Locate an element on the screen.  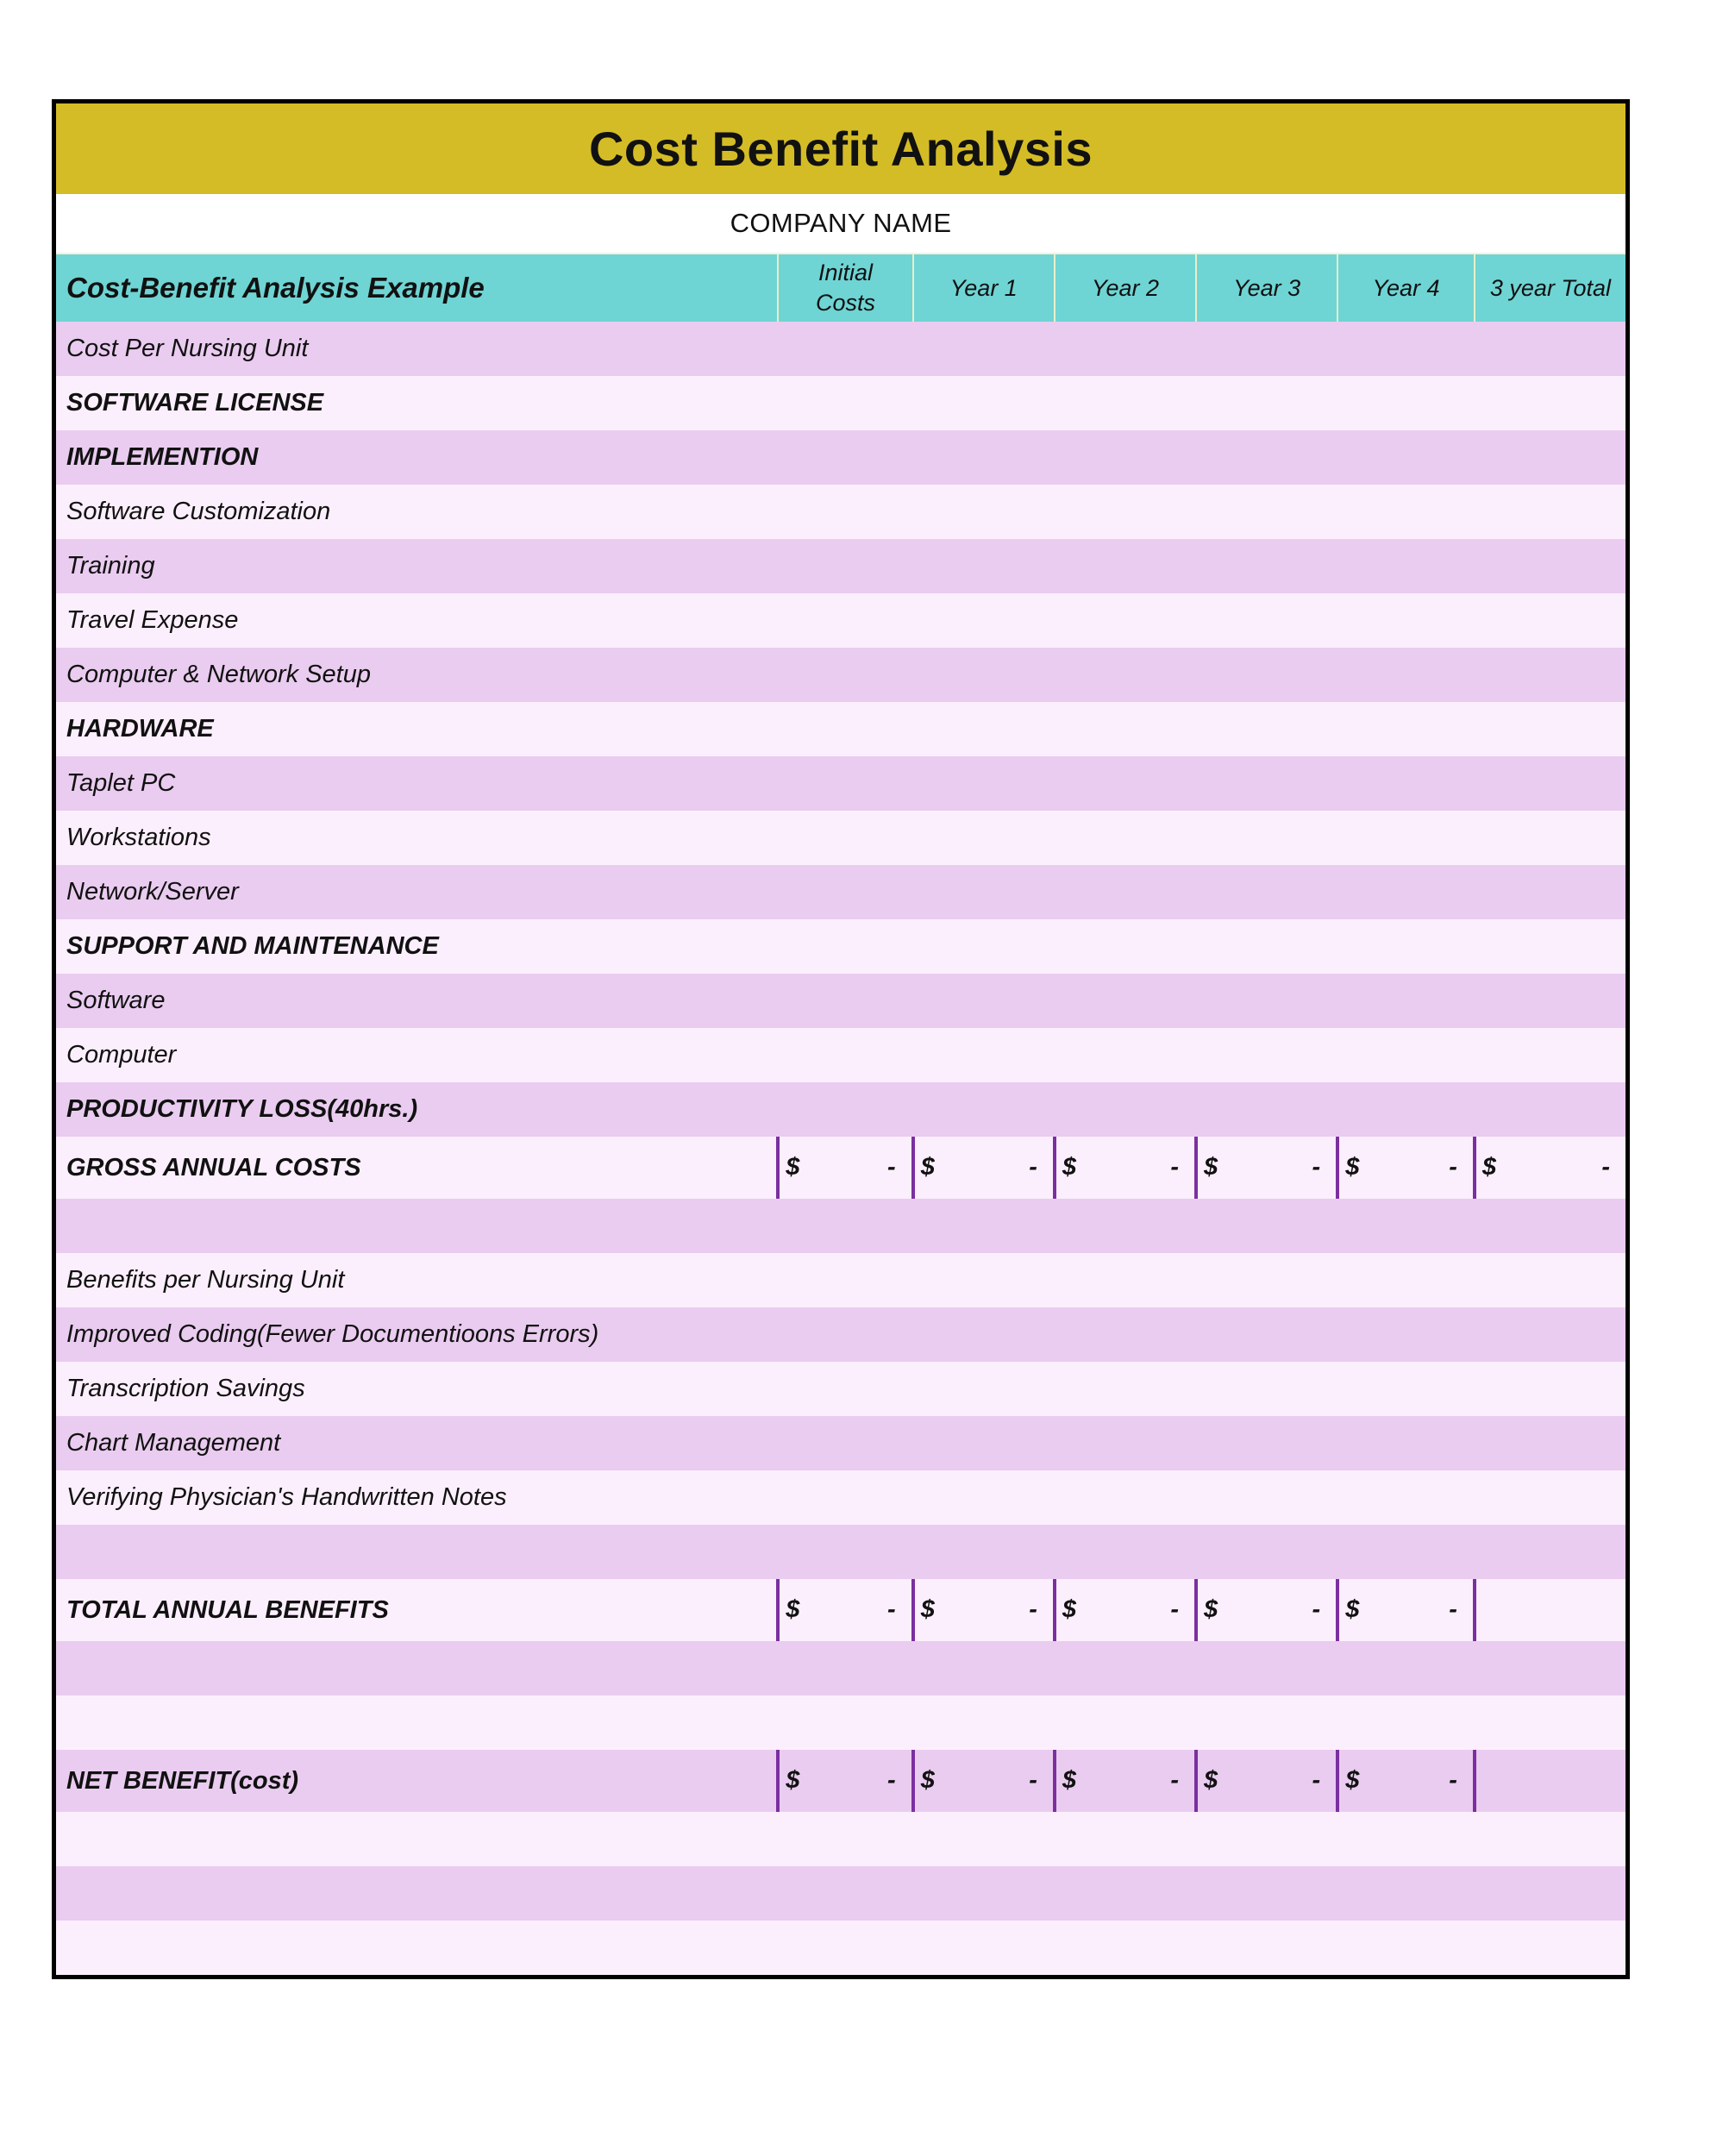
column-header-year-1: Year 1 is located at coordinates (983, 288).